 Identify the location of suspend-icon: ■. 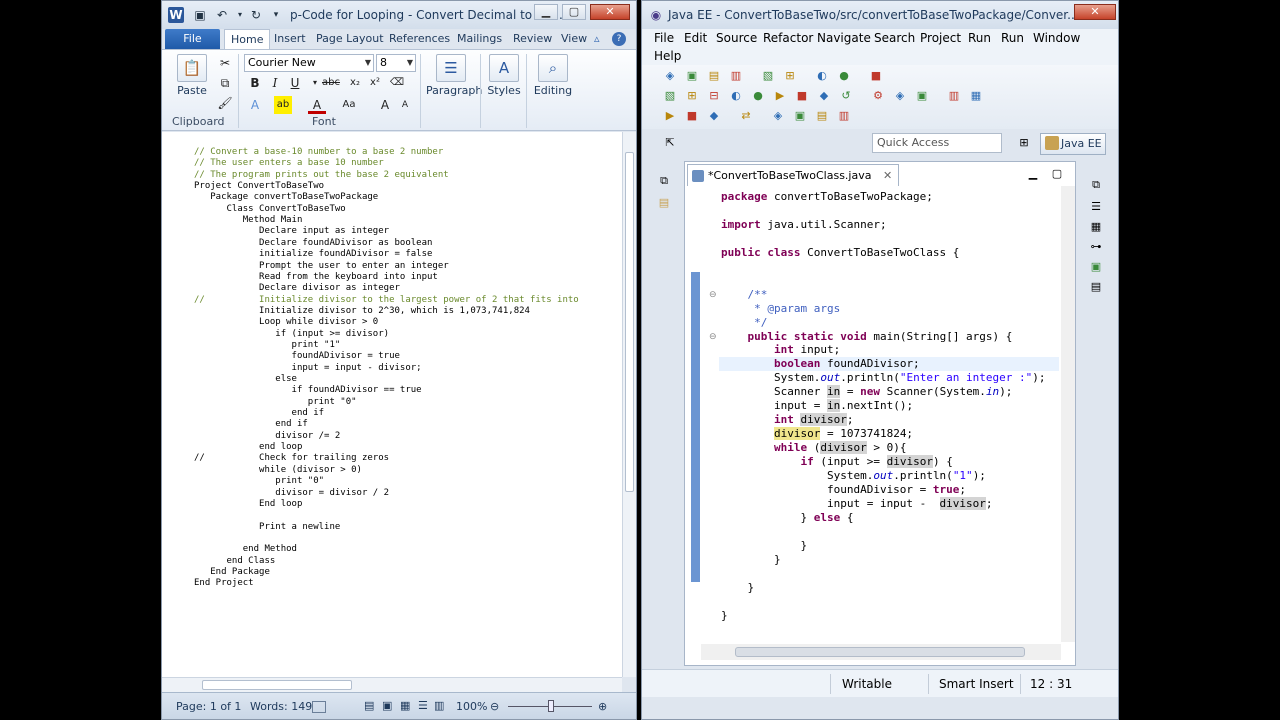
(802, 96).